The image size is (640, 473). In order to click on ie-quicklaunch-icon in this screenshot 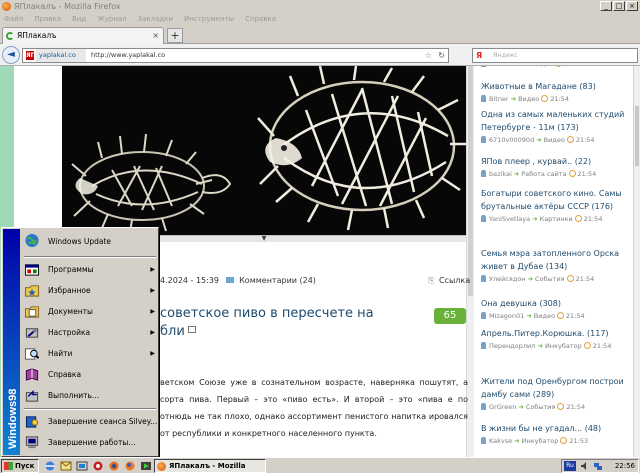, I will do `click(50, 465)`.